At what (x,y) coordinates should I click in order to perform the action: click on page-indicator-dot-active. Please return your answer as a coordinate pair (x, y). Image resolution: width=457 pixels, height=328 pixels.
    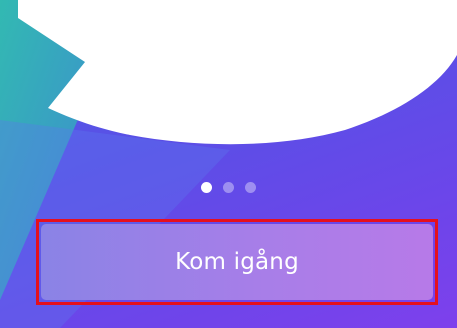
    Looking at the image, I should click on (206, 187).